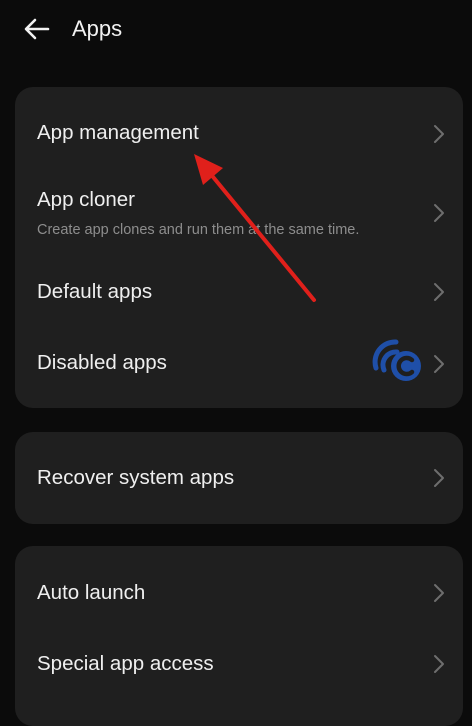 This screenshot has width=472, height=726. I want to click on disabled-apps-item: Disabled apps, so click(239, 367).